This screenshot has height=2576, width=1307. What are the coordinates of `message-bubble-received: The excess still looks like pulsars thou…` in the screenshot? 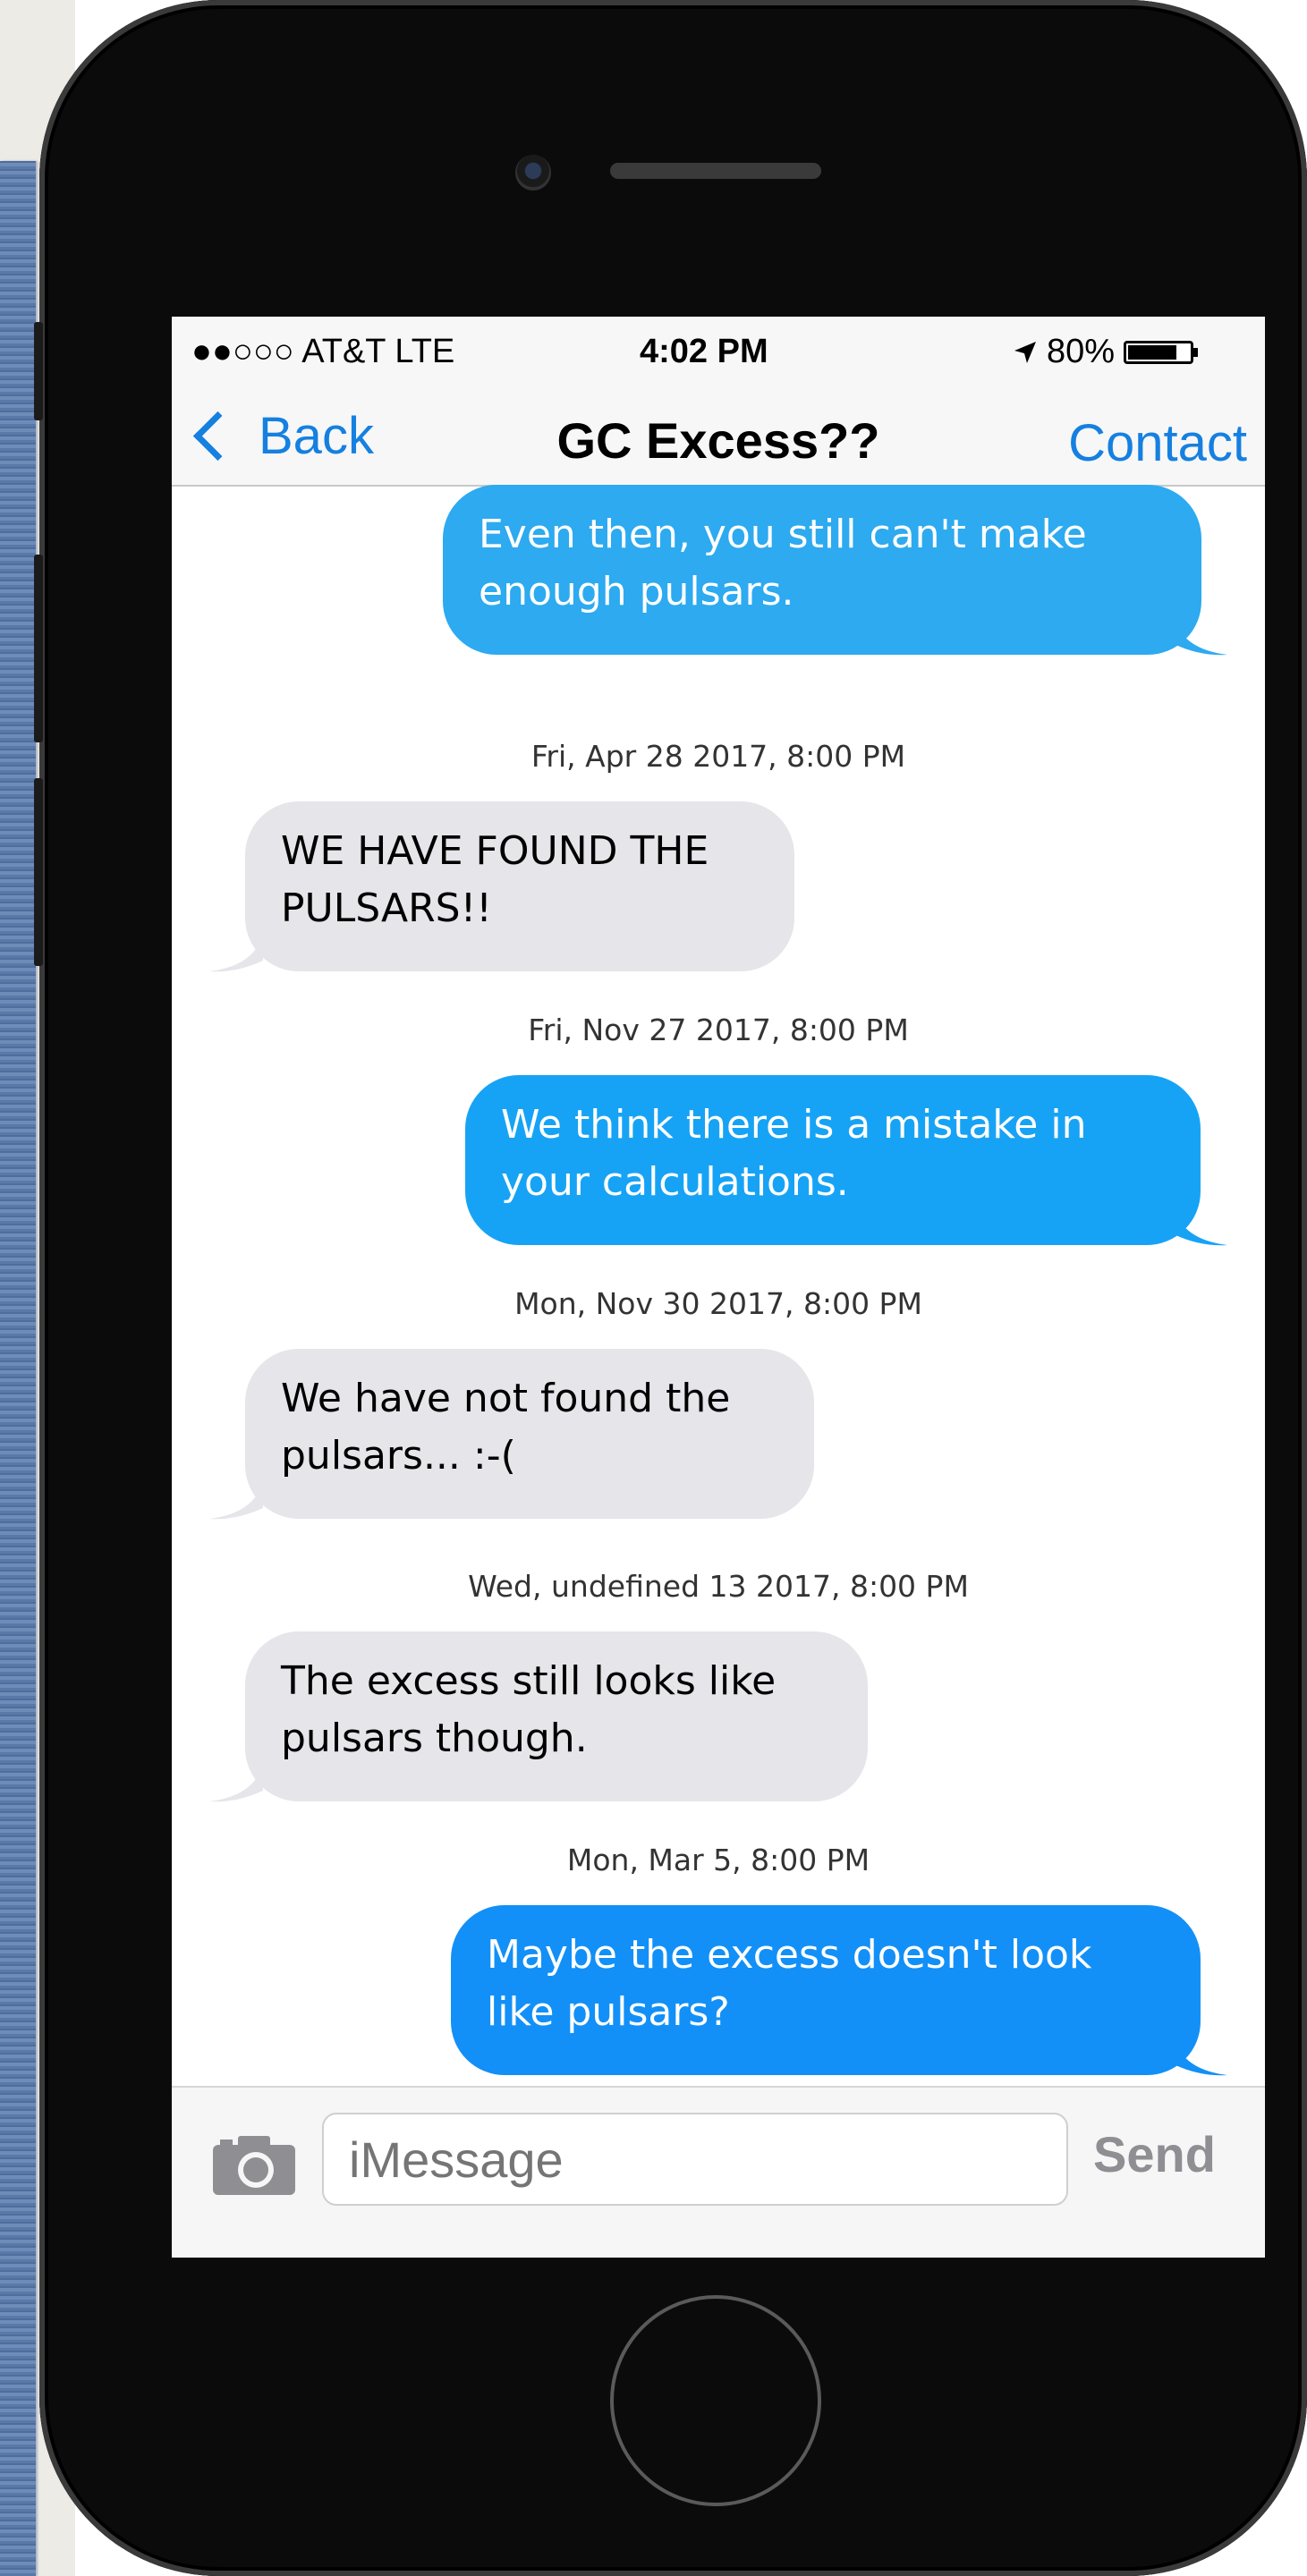 It's located at (556, 1716).